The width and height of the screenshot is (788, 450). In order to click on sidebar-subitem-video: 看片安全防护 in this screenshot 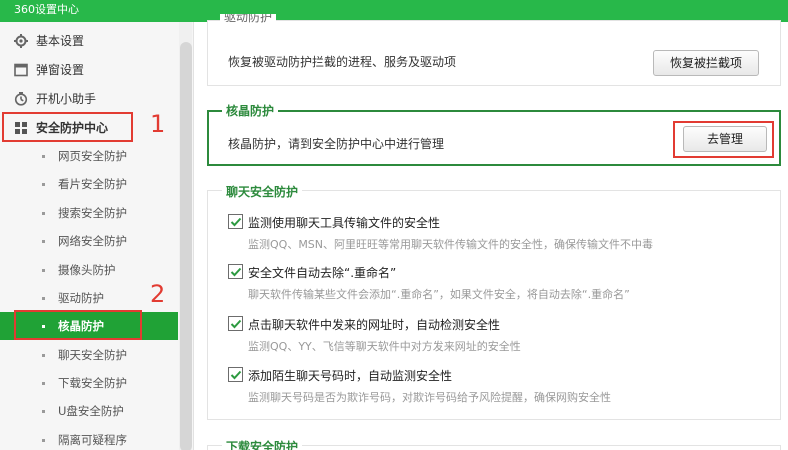, I will do `click(89, 184)`.